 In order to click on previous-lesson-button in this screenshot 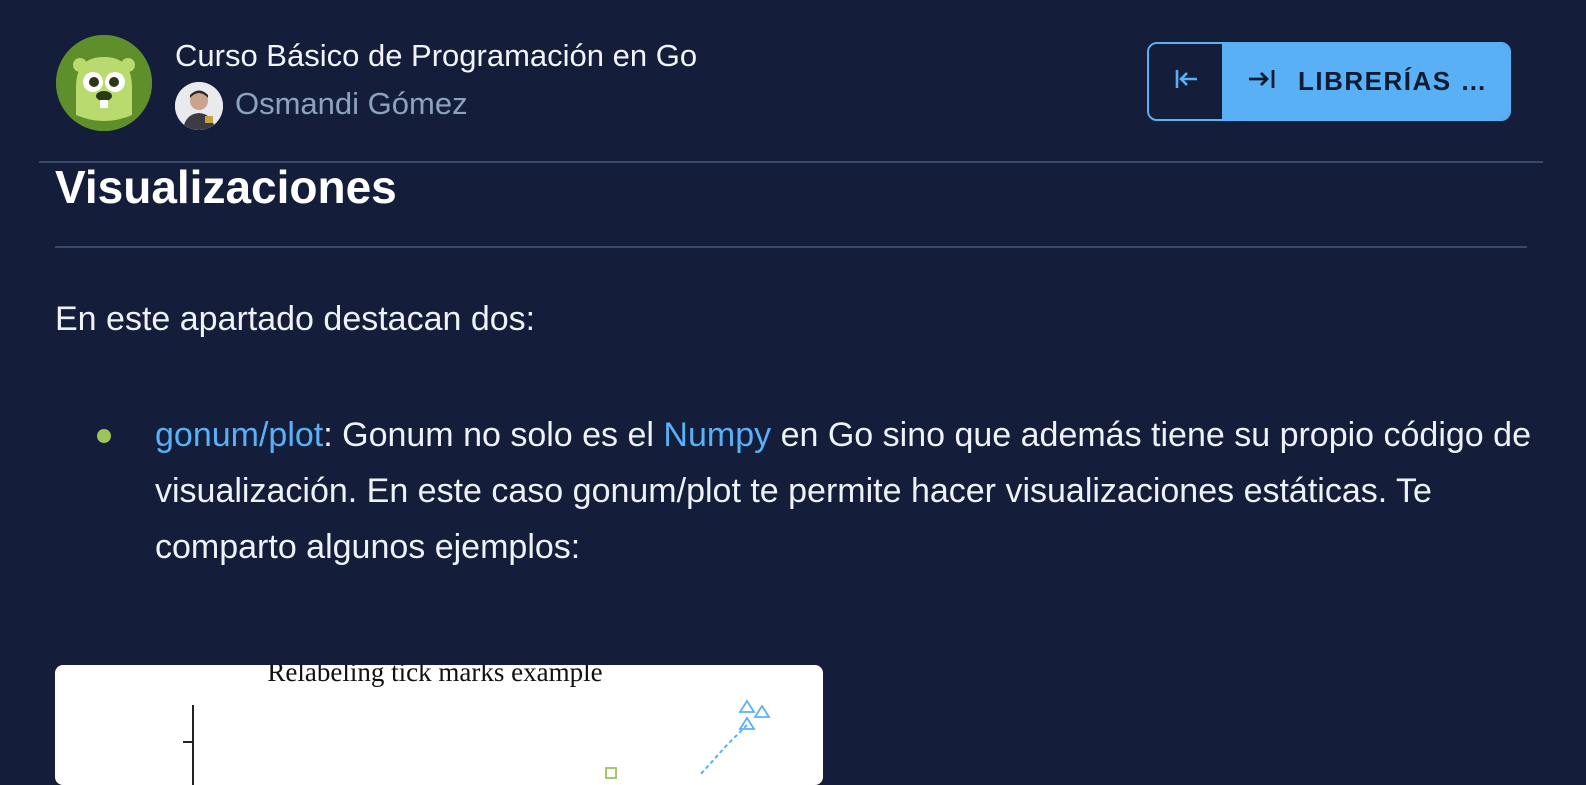, I will do `click(1185, 81)`.